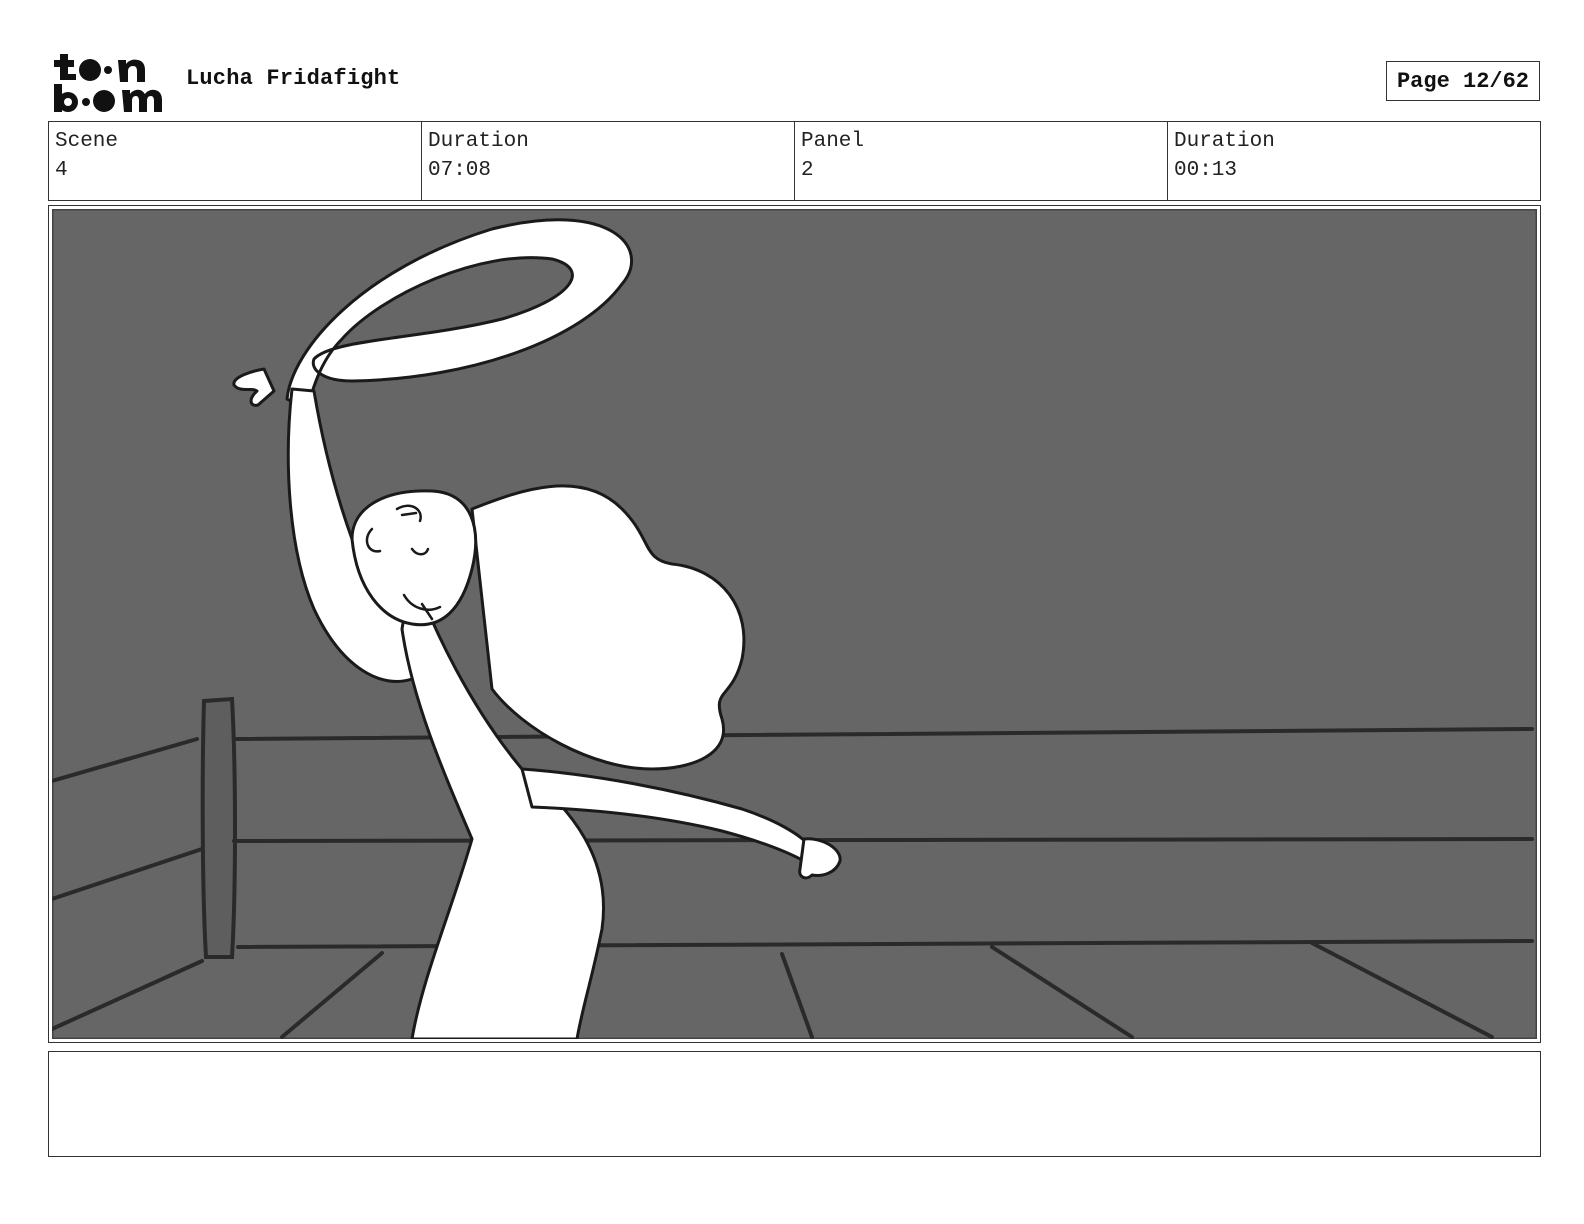 The height and width of the screenshot is (1224, 1584). What do you see at coordinates (460, 170) in the screenshot?
I see `scene-duration-value: 07:08` at bounding box center [460, 170].